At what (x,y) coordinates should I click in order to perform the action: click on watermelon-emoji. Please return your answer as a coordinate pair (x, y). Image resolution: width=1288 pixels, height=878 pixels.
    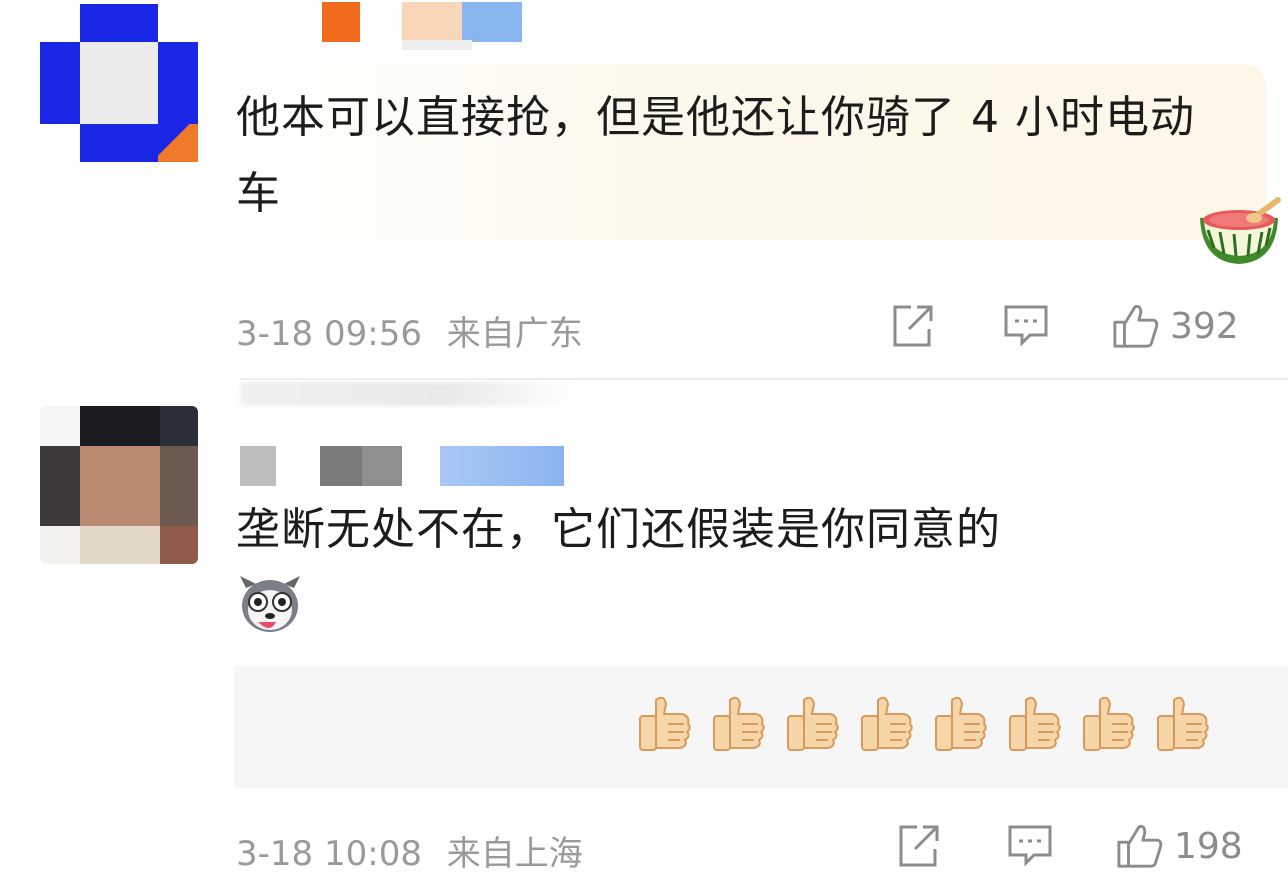
    Looking at the image, I should click on (1239, 232).